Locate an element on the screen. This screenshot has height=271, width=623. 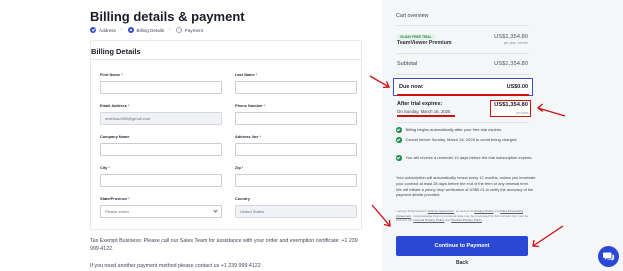
email-group: Email Address* wrshkaur365@gmail.com is located at coordinates (161, 114).